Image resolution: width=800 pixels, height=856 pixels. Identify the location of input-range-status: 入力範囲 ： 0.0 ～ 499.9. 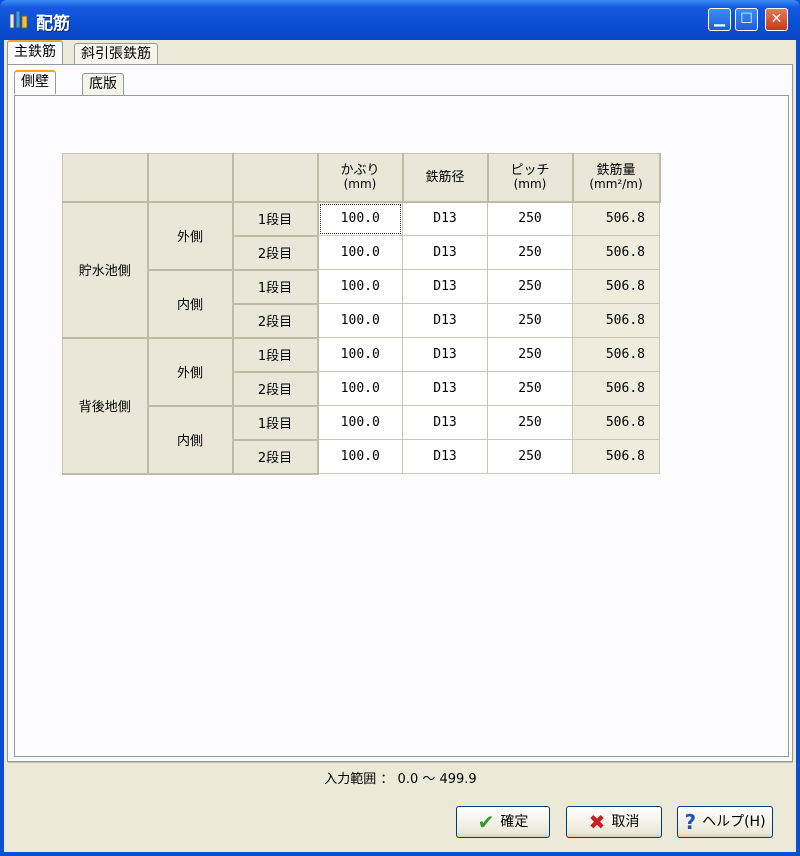
(400, 780).